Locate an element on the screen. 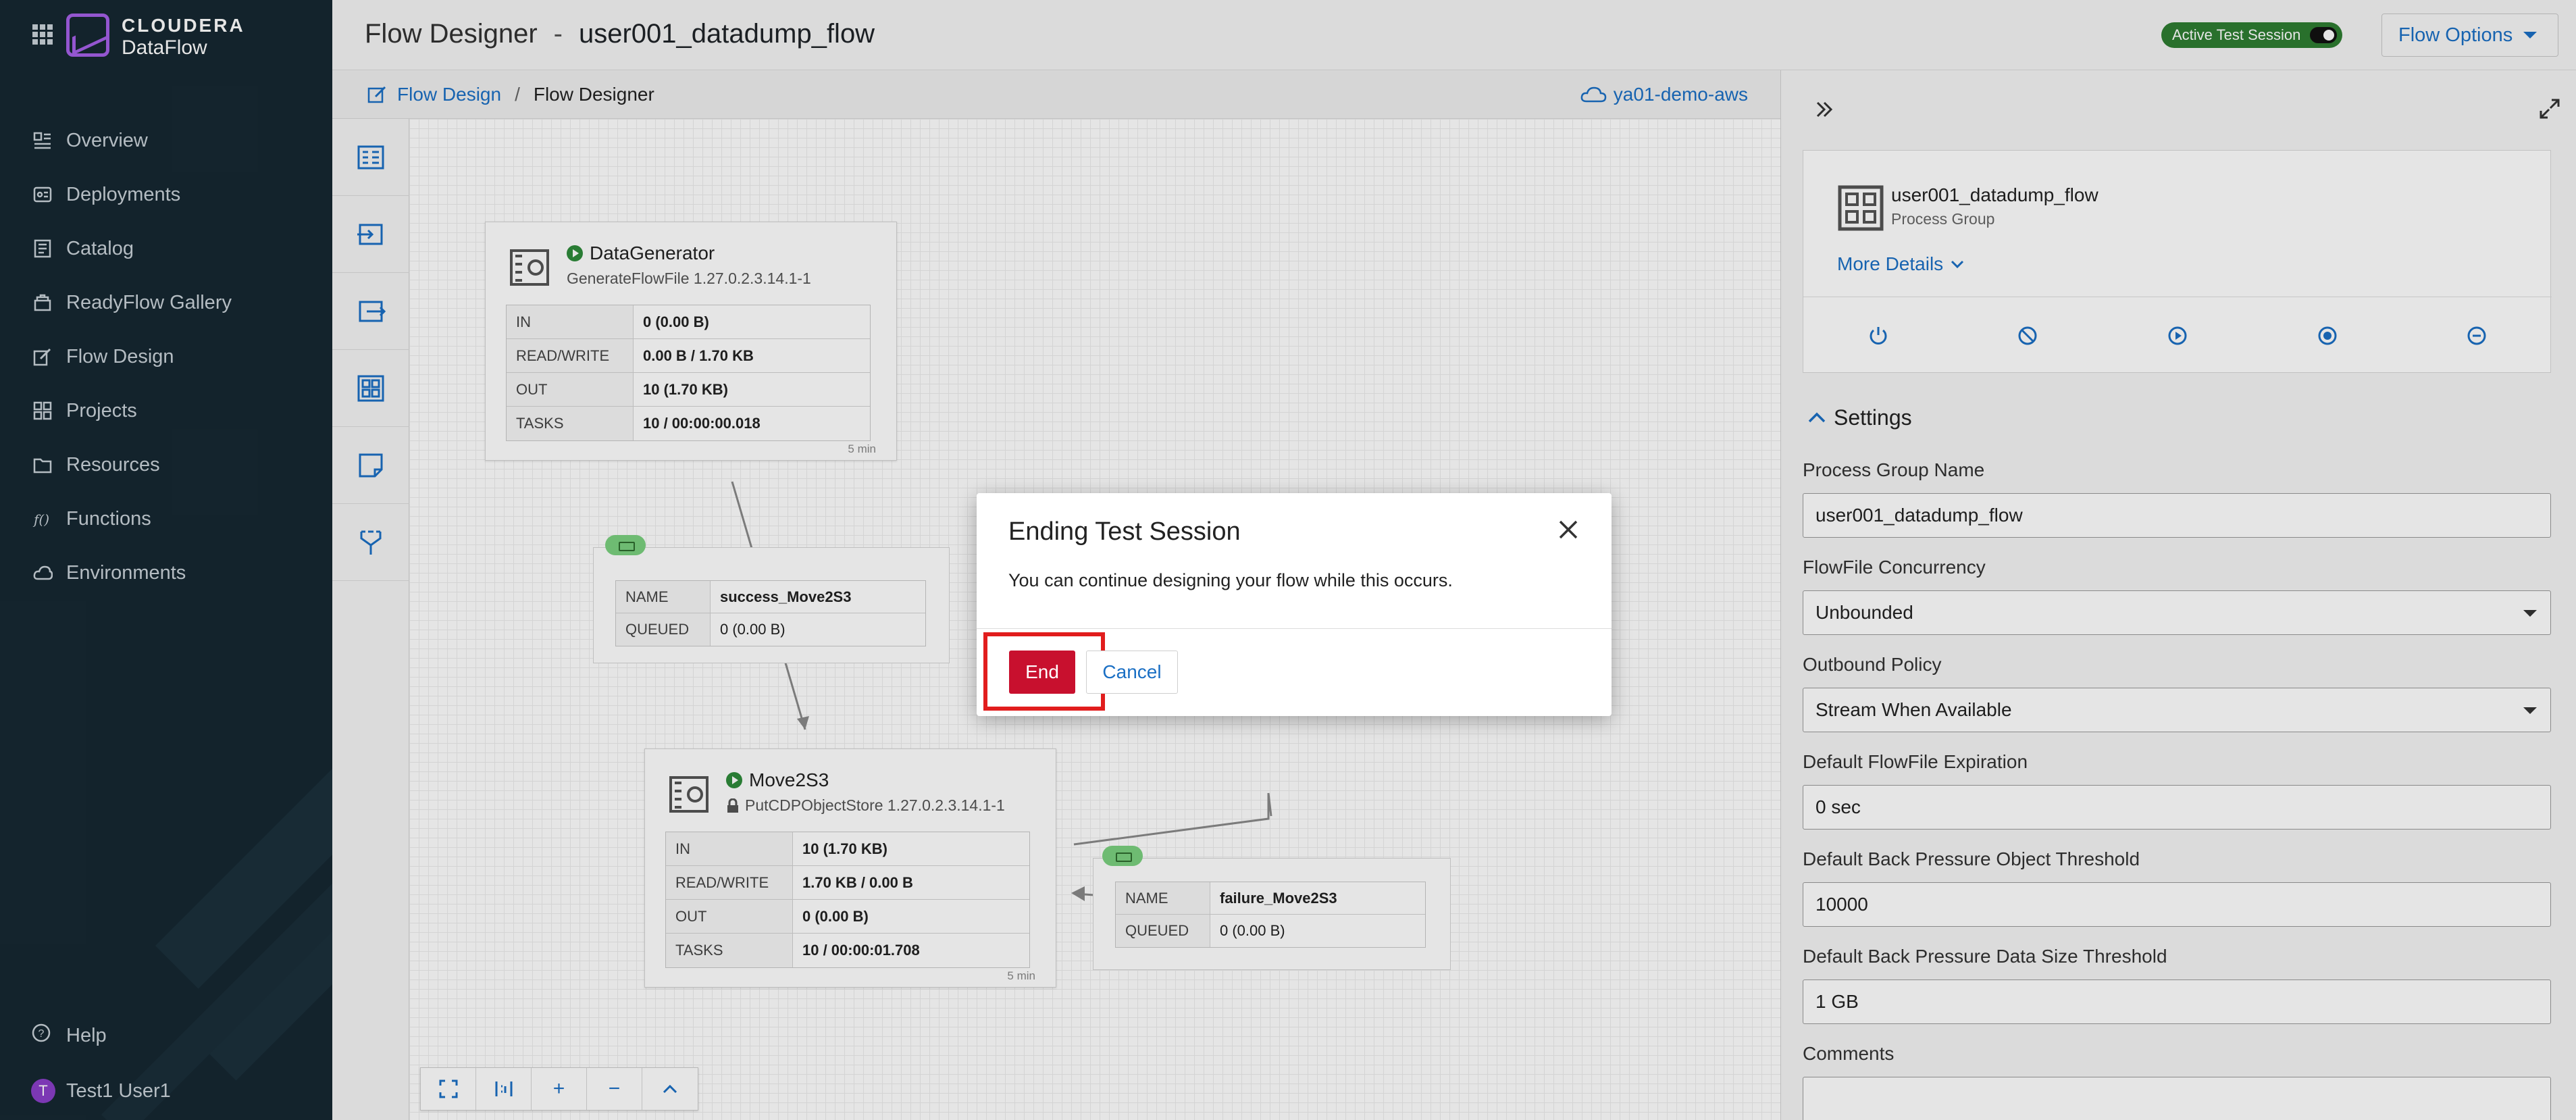 The height and width of the screenshot is (1120, 2576). close-icon is located at coordinates (1569, 529).